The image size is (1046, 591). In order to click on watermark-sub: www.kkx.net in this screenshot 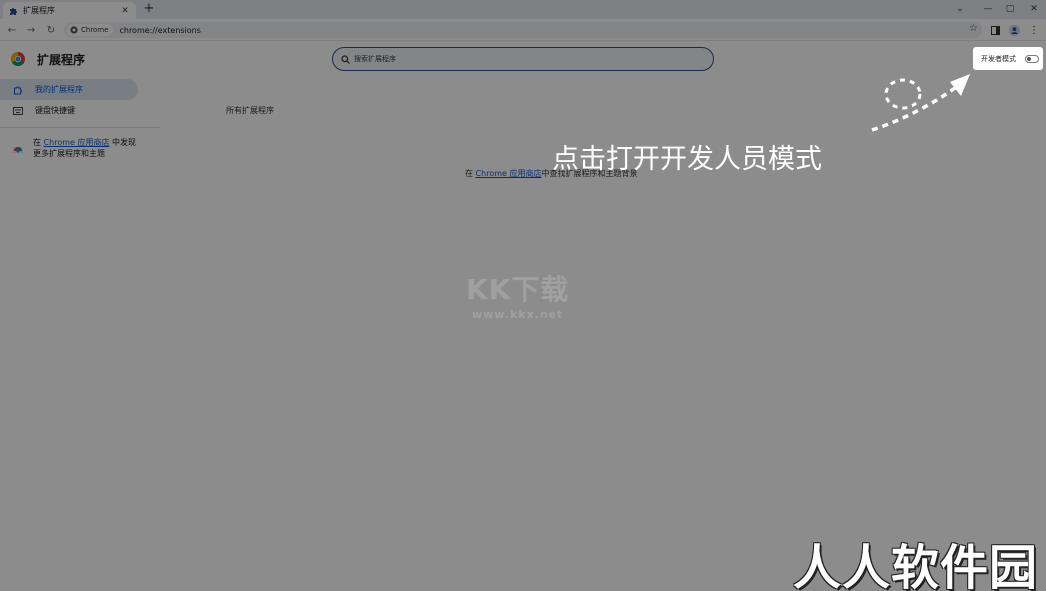, I will do `click(517, 314)`.